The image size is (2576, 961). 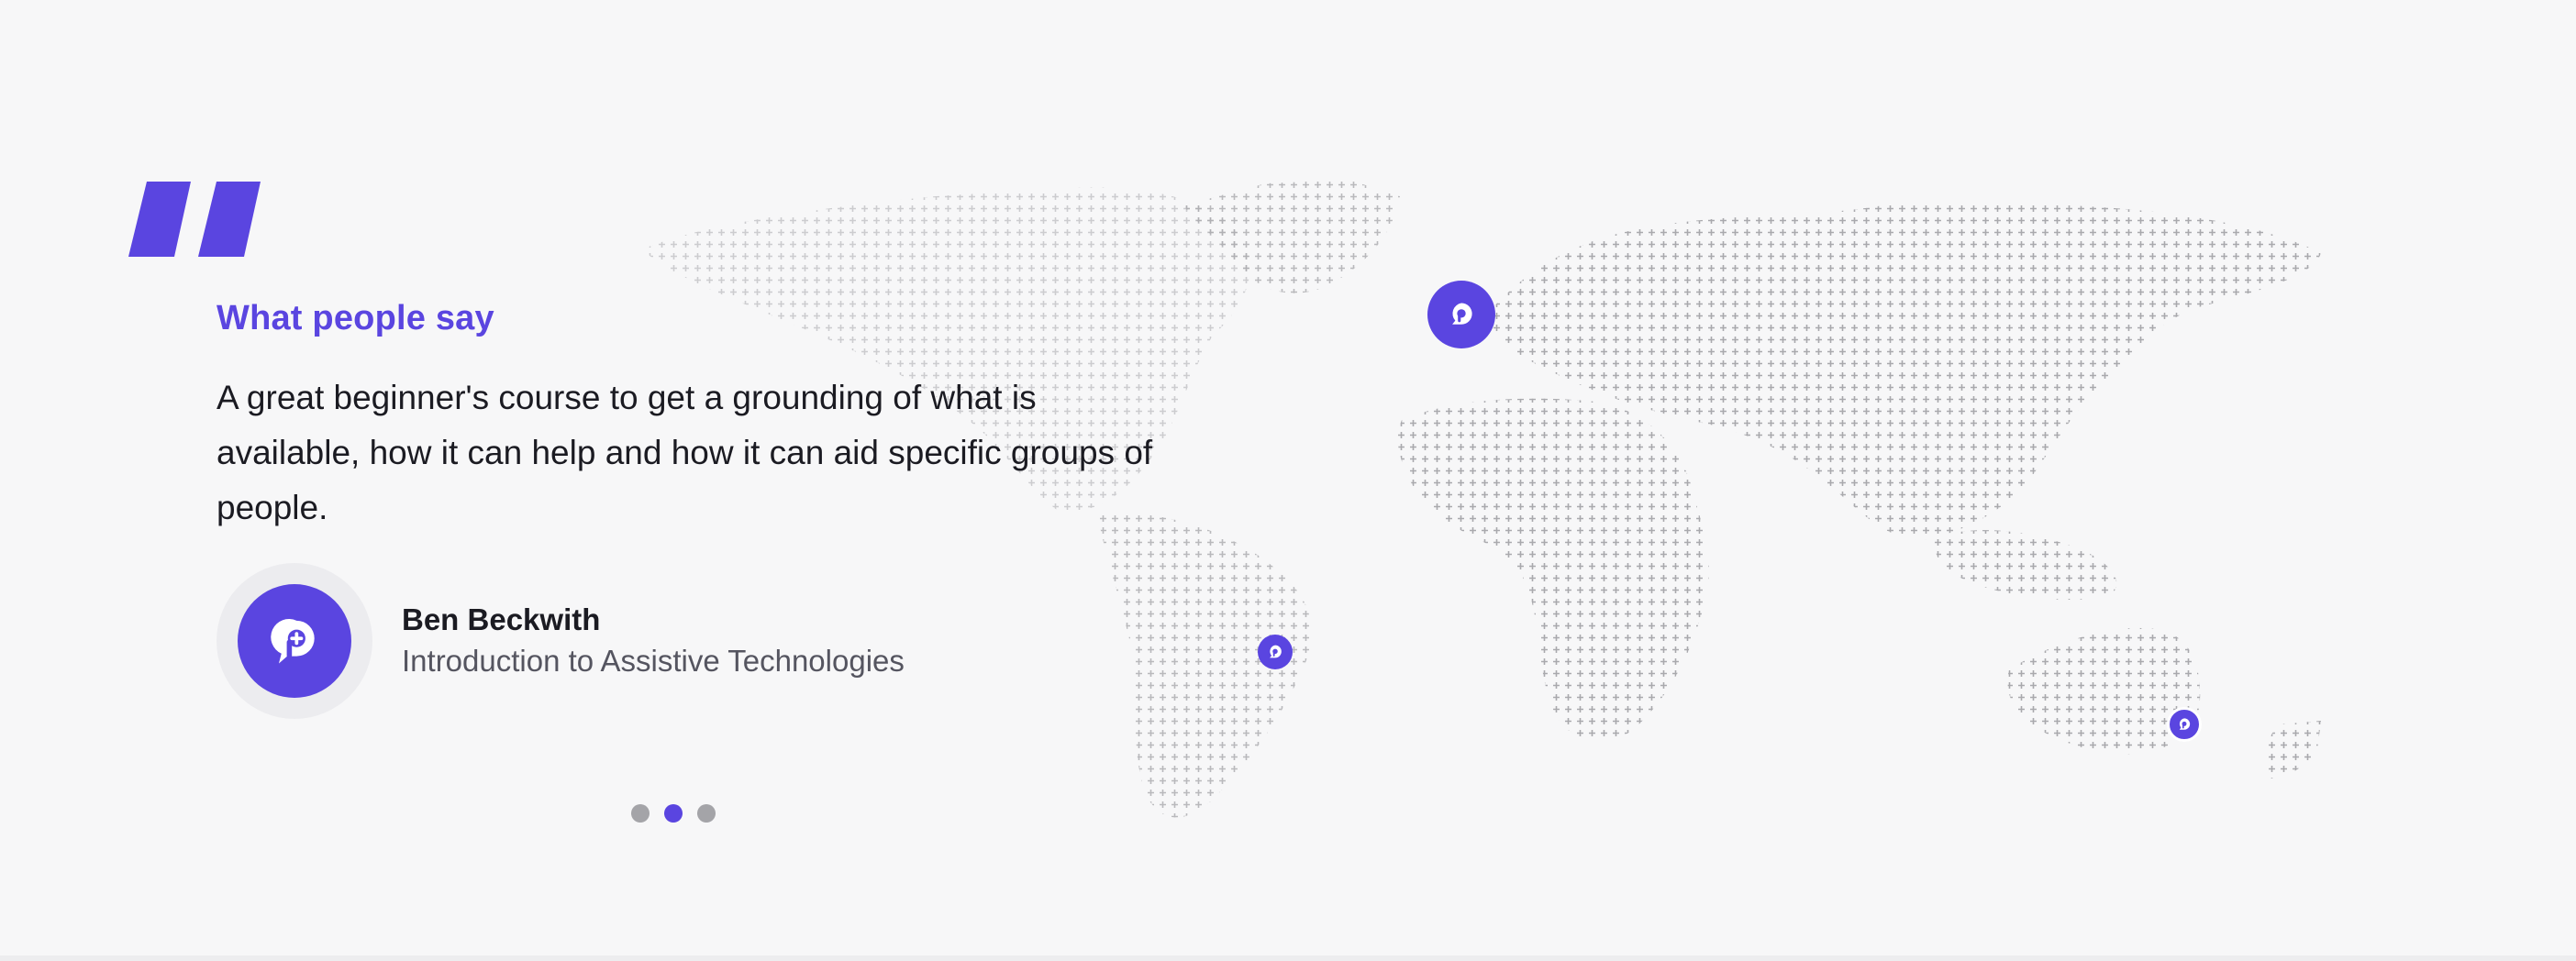 What do you see at coordinates (355, 318) in the screenshot?
I see `section-heading: What people say` at bounding box center [355, 318].